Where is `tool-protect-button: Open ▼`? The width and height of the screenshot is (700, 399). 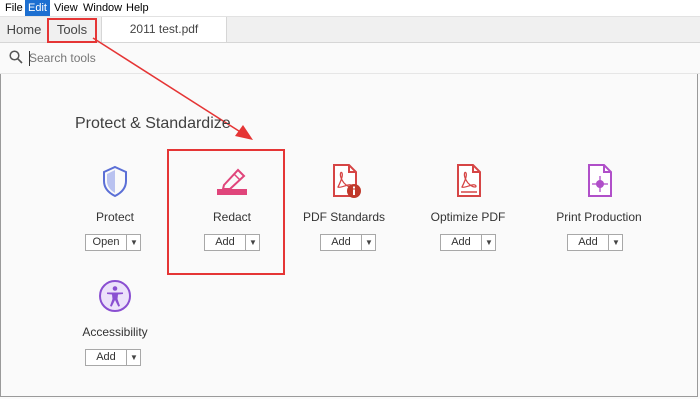 tool-protect-button: Open ▼ is located at coordinates (113, 242).